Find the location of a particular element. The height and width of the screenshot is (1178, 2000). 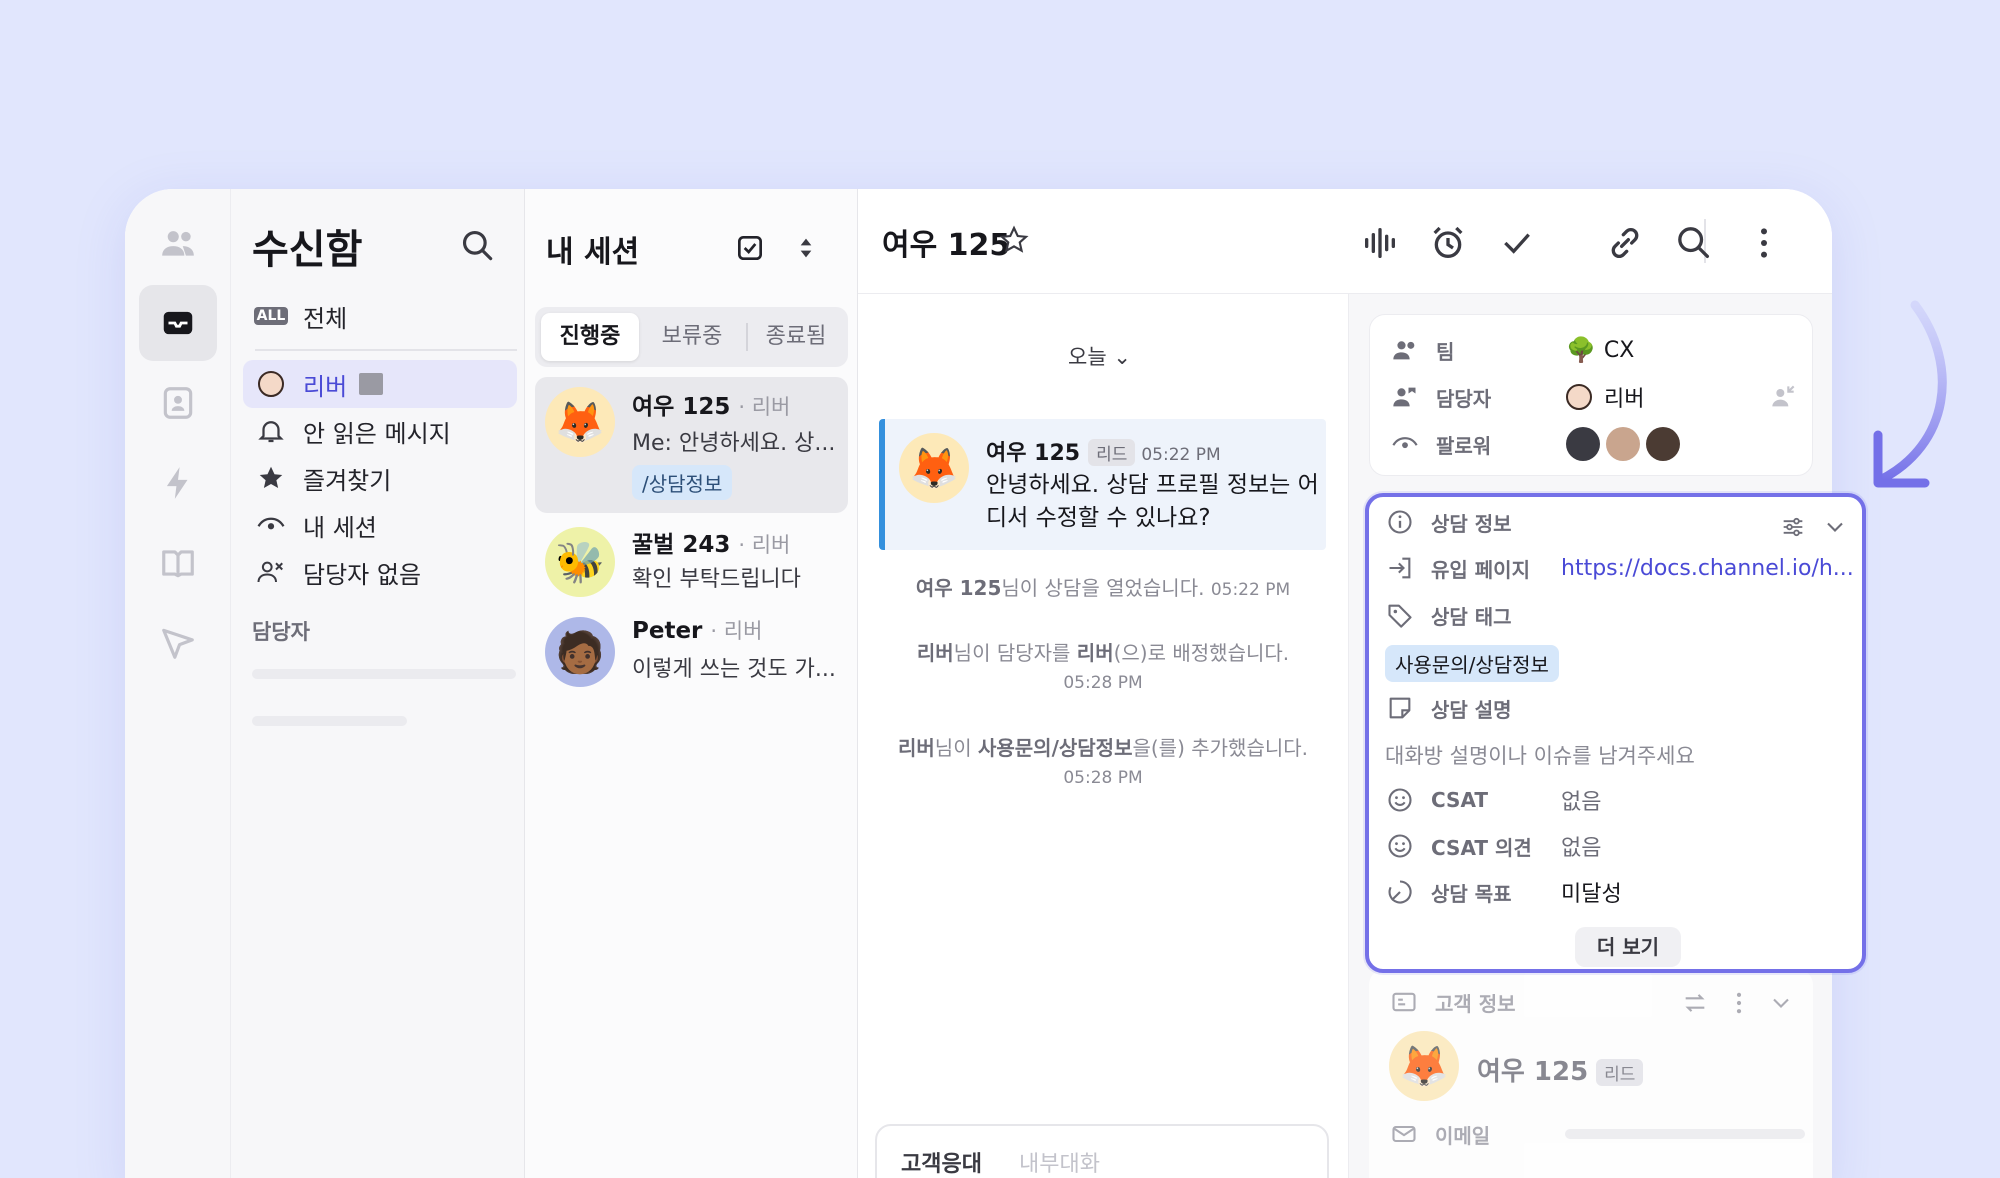

conversation-tag: 사용문의/상담정보 is located at coordinates (1472, 663).